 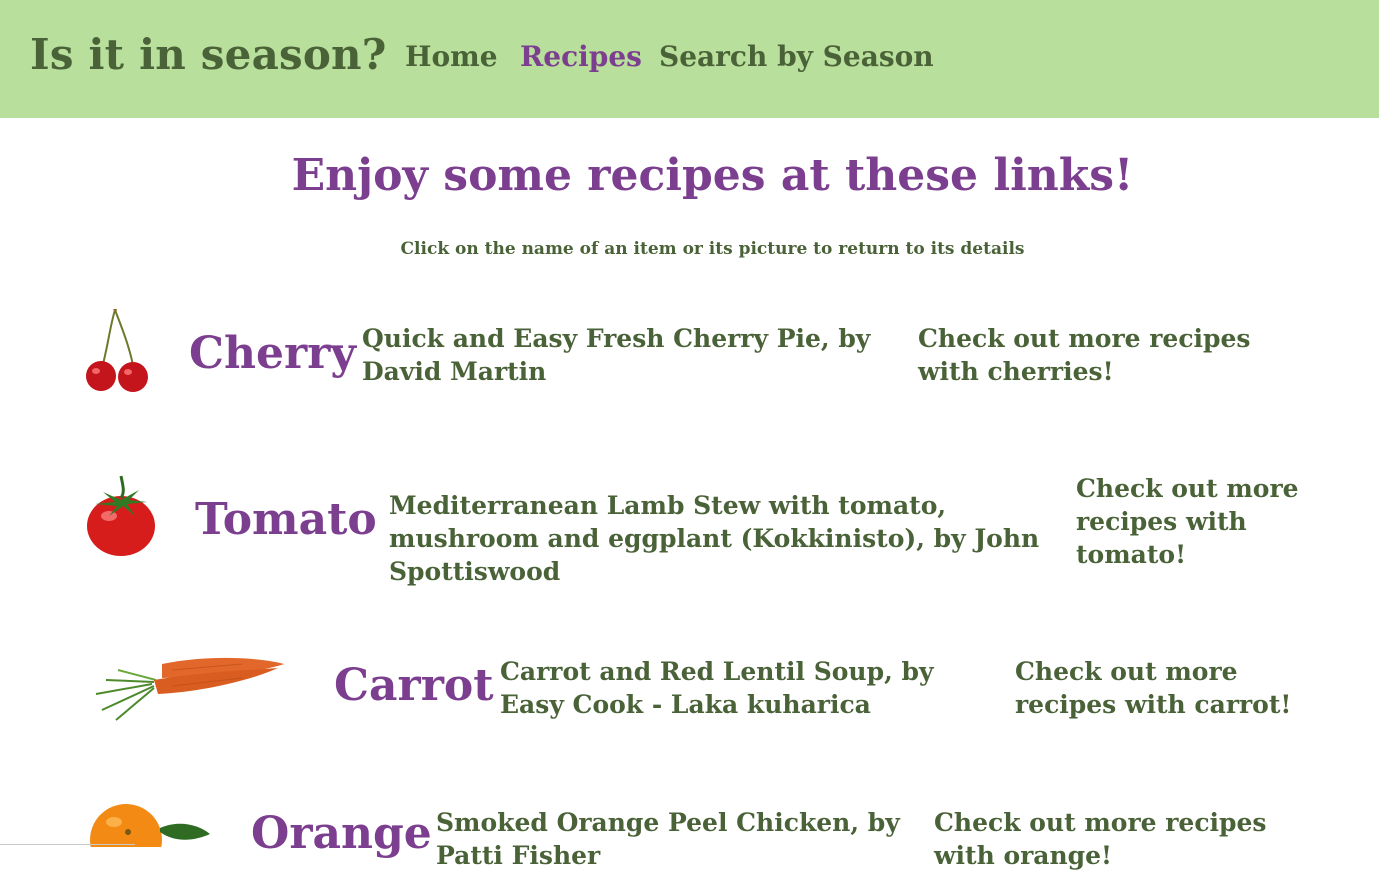 What do you see at coordinates (581, 56) in the screenshot?
I see `nav-recipes: Recipes` at bounding box center [581, 56].